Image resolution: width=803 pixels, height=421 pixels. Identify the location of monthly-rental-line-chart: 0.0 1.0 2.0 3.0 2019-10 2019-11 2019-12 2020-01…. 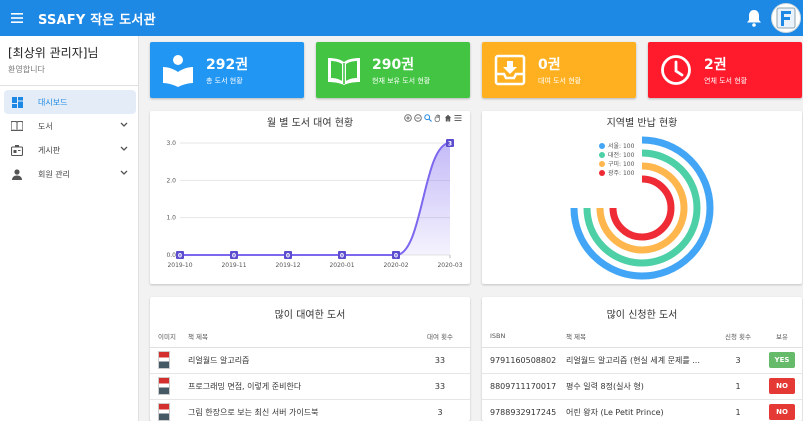
(314, 204).